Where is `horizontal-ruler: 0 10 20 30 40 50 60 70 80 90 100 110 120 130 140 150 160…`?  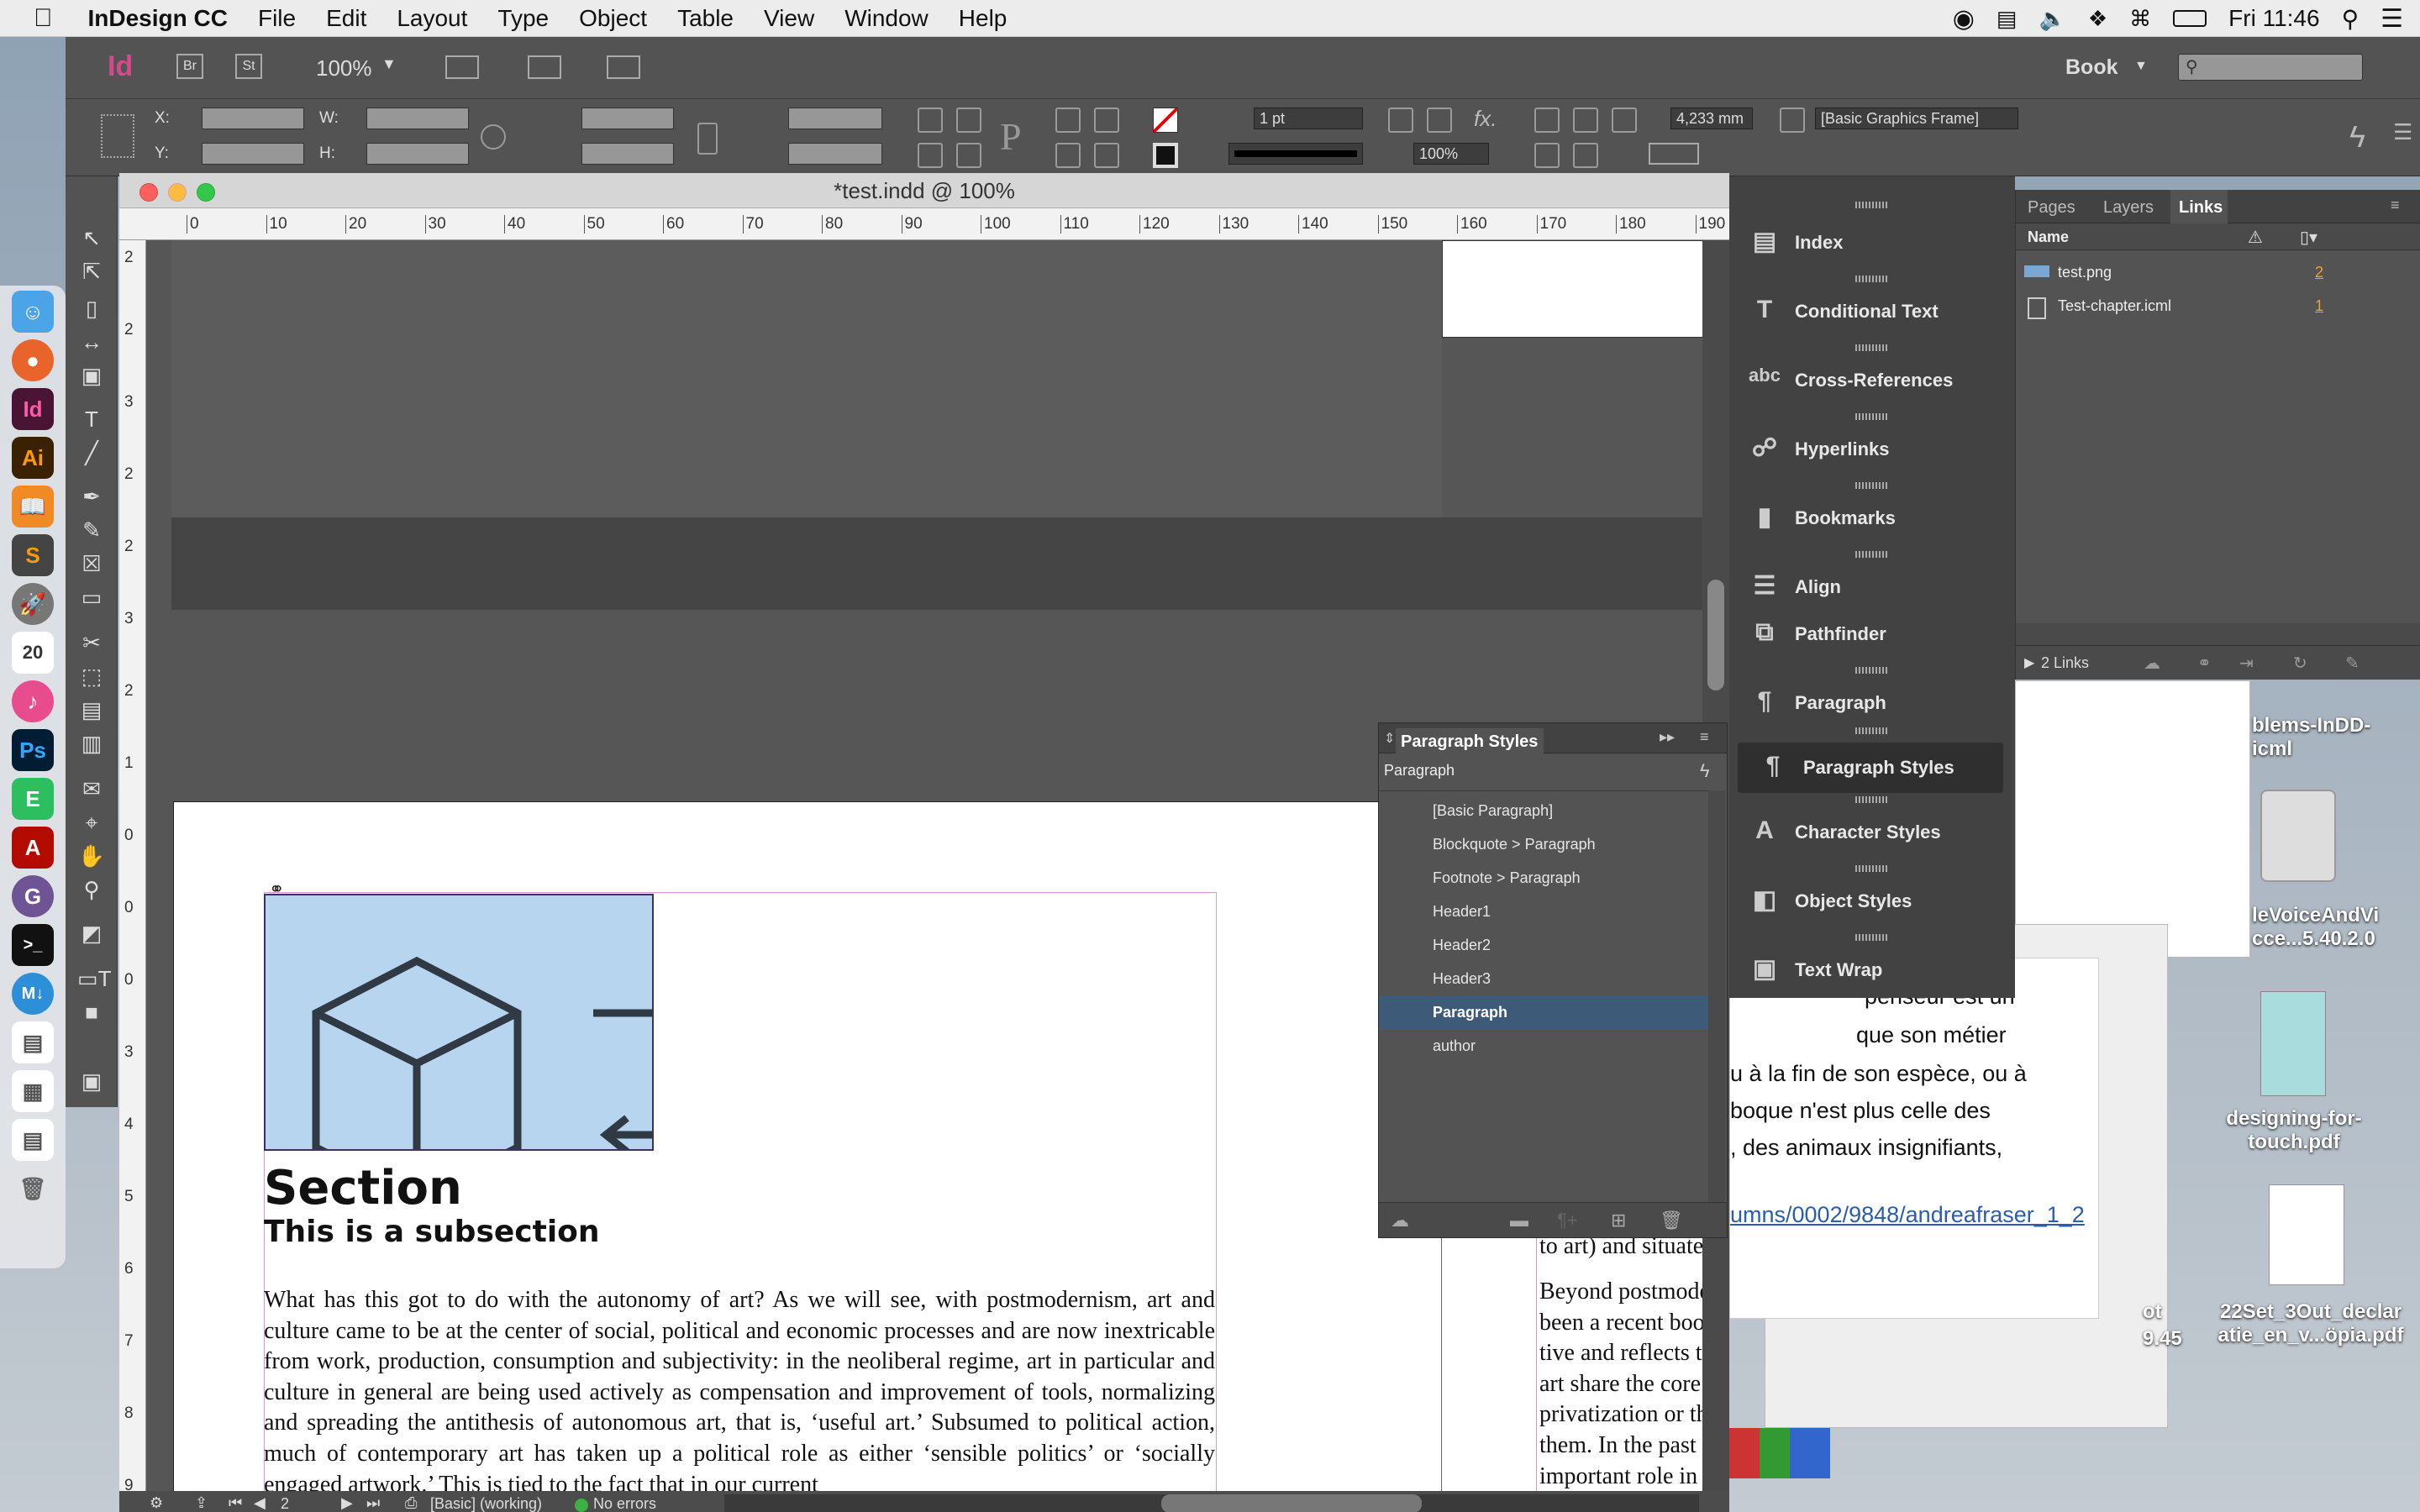 horizontal-ruler: 0 10 20 30 40 50 60 70 80 90 100 110 120 130 140 150 160… is located at coordinates (962, 224).